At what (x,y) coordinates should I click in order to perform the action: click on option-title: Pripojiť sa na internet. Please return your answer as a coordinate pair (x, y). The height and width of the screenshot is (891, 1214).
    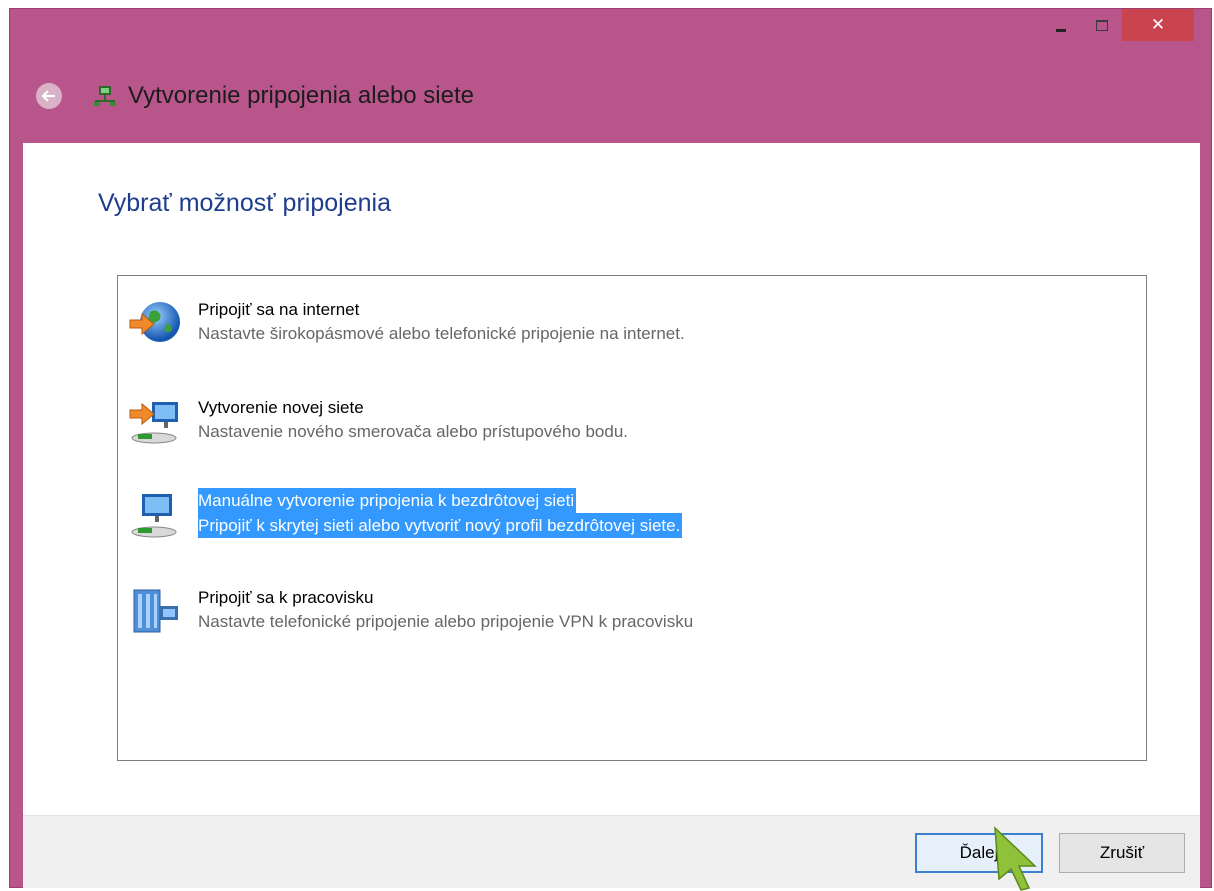
    Looking at the image, I should click on (279, 309).